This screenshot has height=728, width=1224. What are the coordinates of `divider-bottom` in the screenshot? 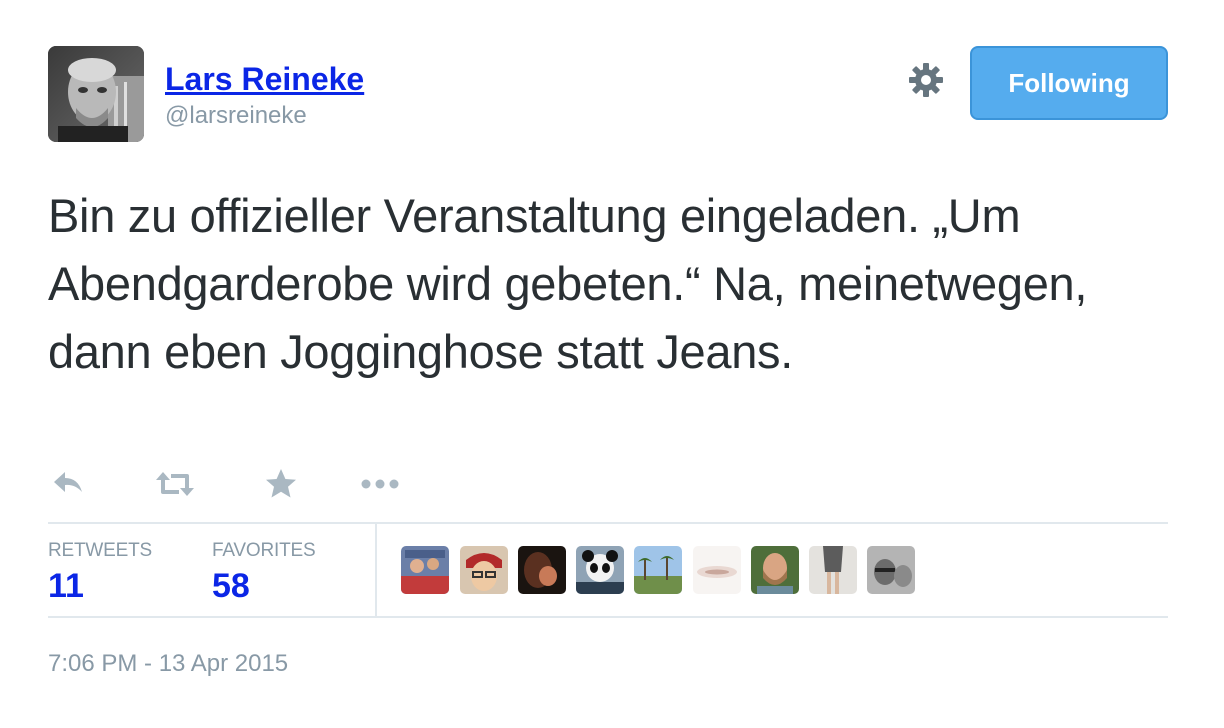 It's located at (608, 617).